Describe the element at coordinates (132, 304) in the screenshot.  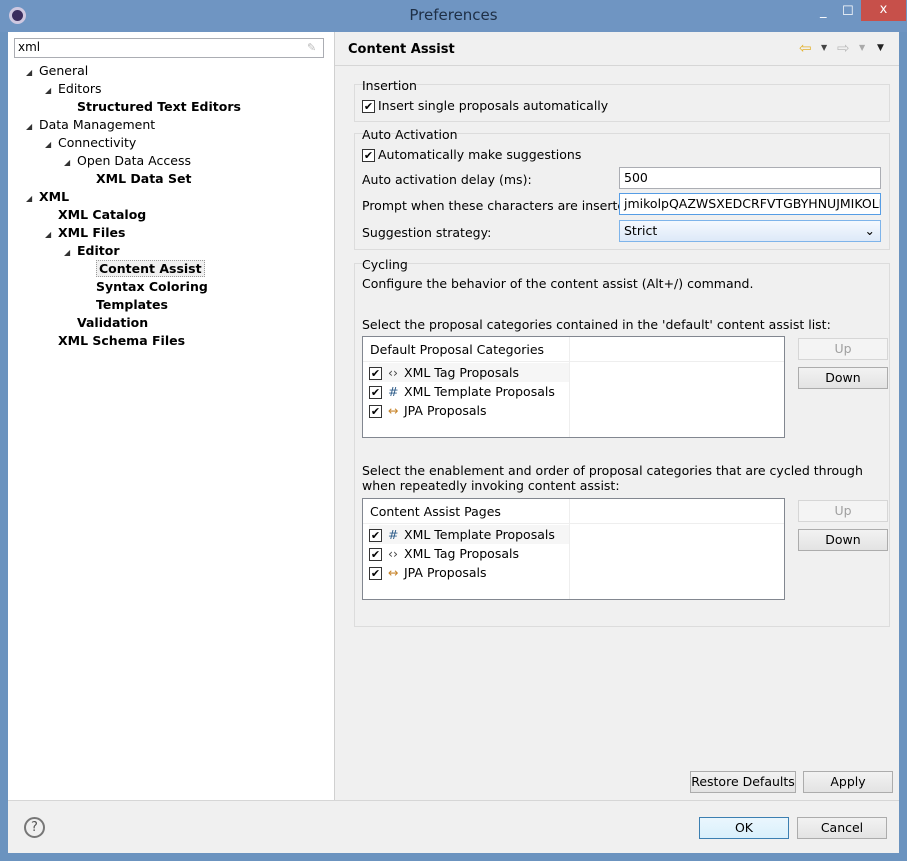
I see `tree-item-label: Templates` at that location.